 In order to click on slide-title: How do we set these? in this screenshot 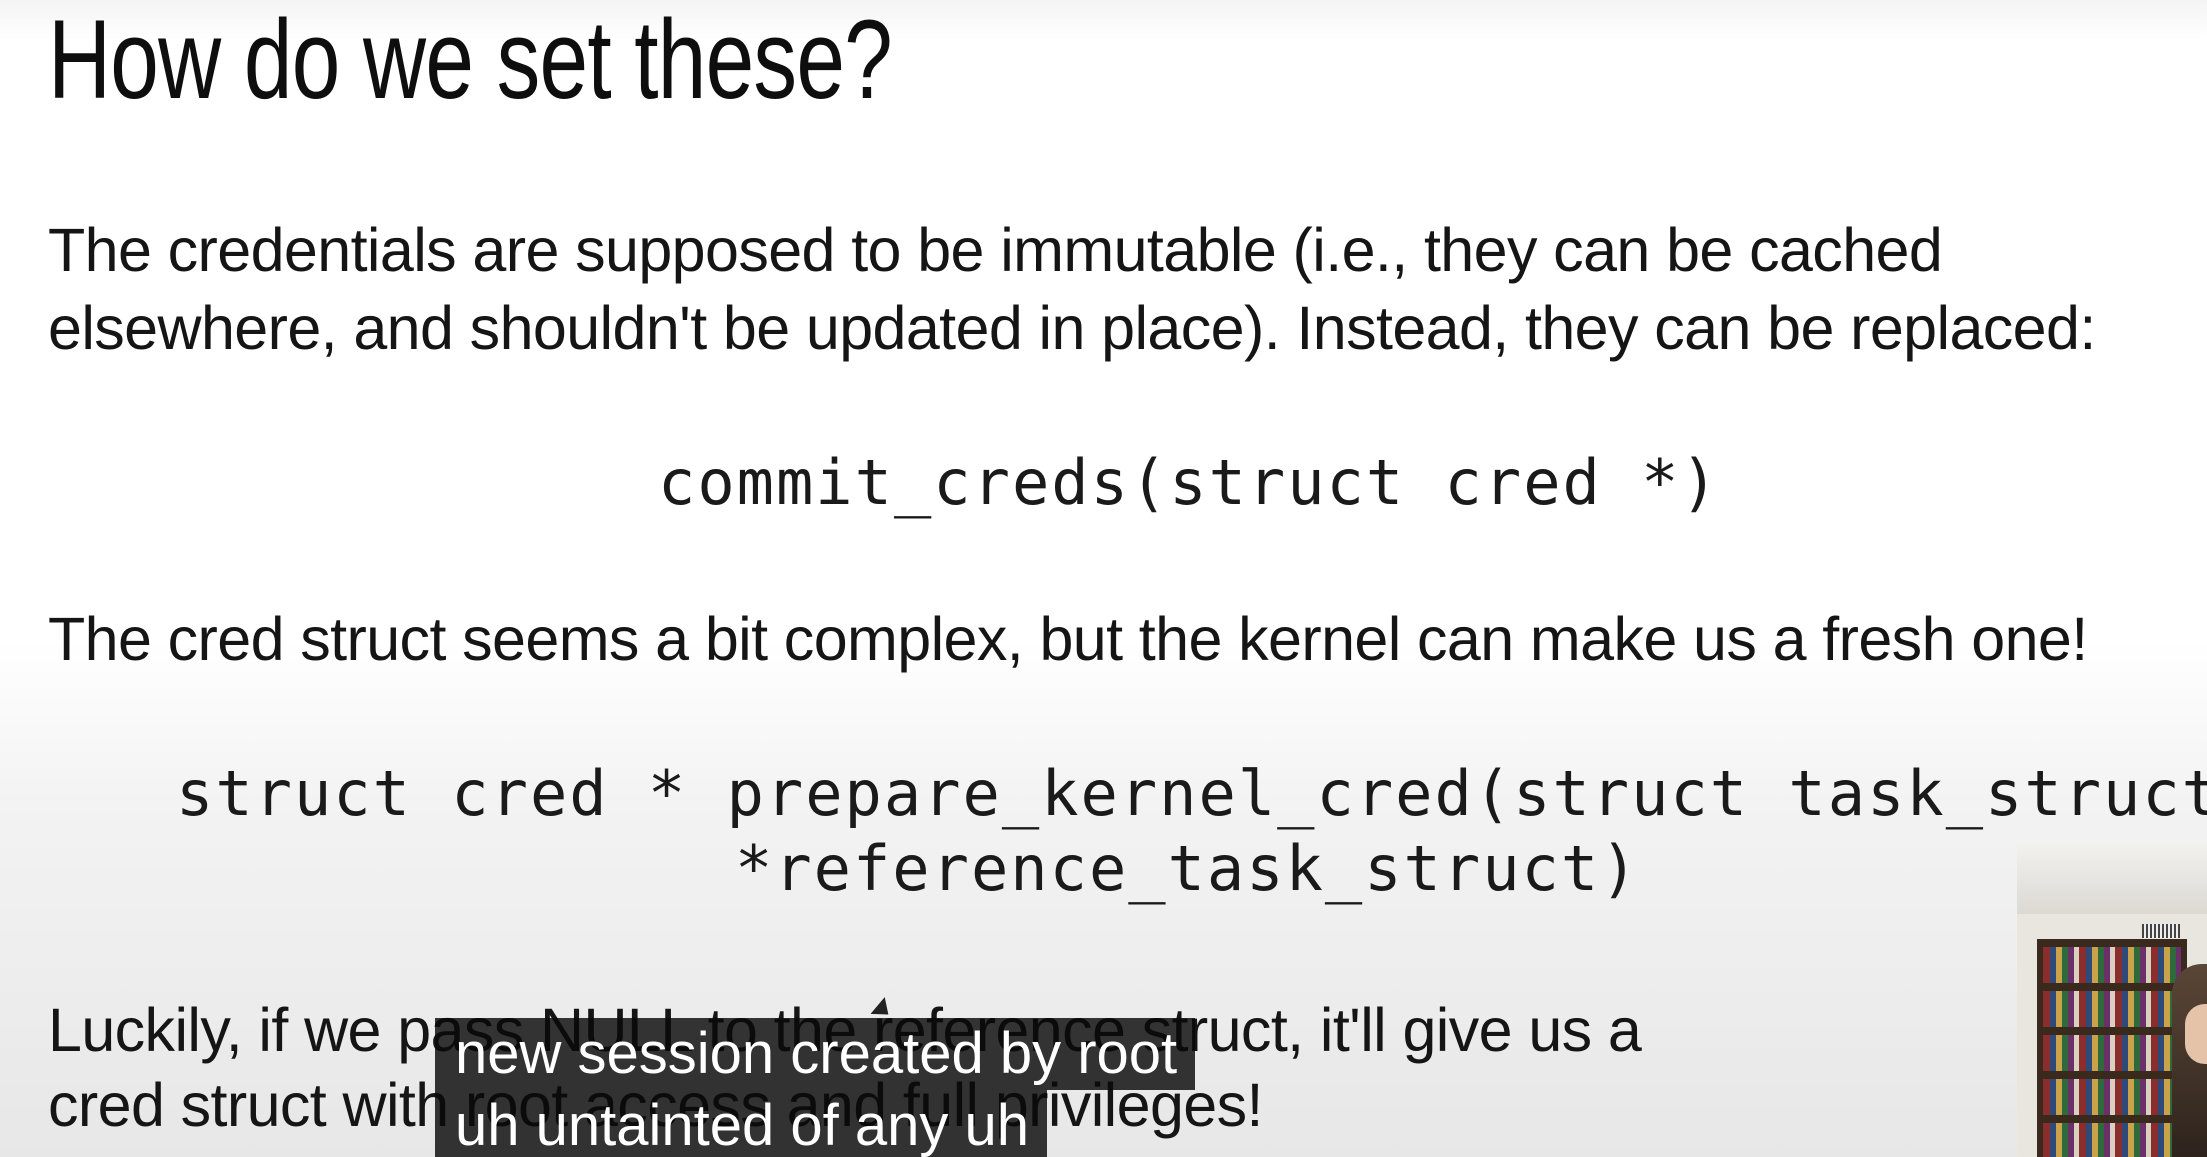, I will do `click(470, 61)`.